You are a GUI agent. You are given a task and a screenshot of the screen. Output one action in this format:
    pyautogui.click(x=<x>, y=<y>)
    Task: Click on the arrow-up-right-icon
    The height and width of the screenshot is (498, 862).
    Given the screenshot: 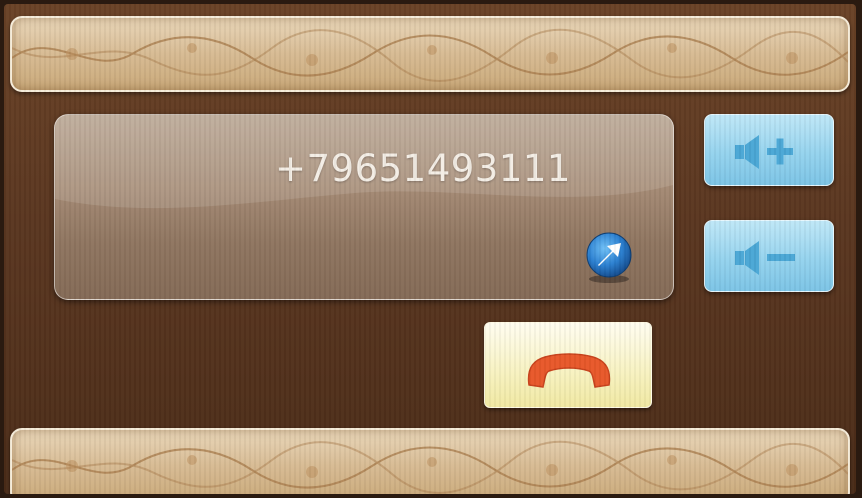 What is the action you would take?
    pyautogui.click(x=609, y=257)
    